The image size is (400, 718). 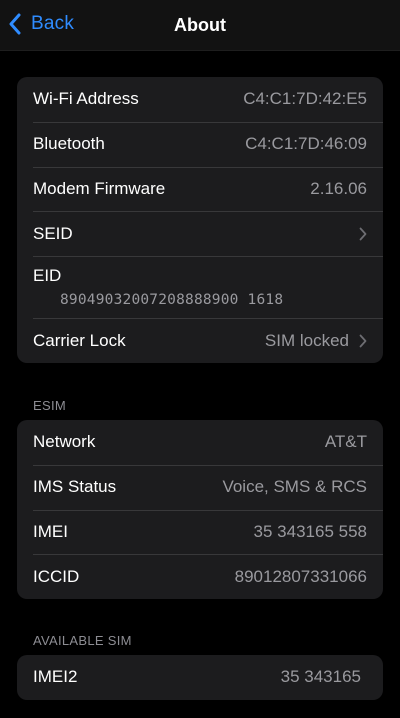 What do you see at coordinates (294, 487) in the screenshot?
I see `ims-status-value: Voice, SMS & RCS` at bounding box center [294, 487].